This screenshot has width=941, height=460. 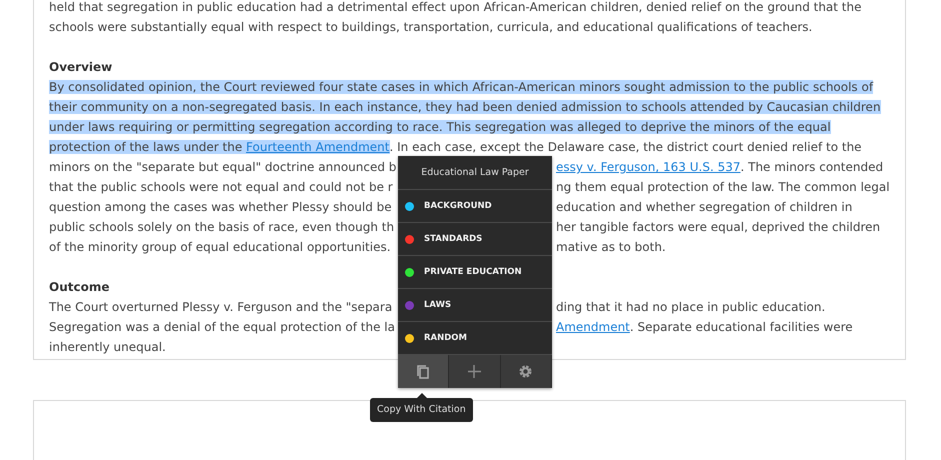 I want to click on paragraph-line: her tangible factors were equal, deprived the children, so click(x=718, y=227).